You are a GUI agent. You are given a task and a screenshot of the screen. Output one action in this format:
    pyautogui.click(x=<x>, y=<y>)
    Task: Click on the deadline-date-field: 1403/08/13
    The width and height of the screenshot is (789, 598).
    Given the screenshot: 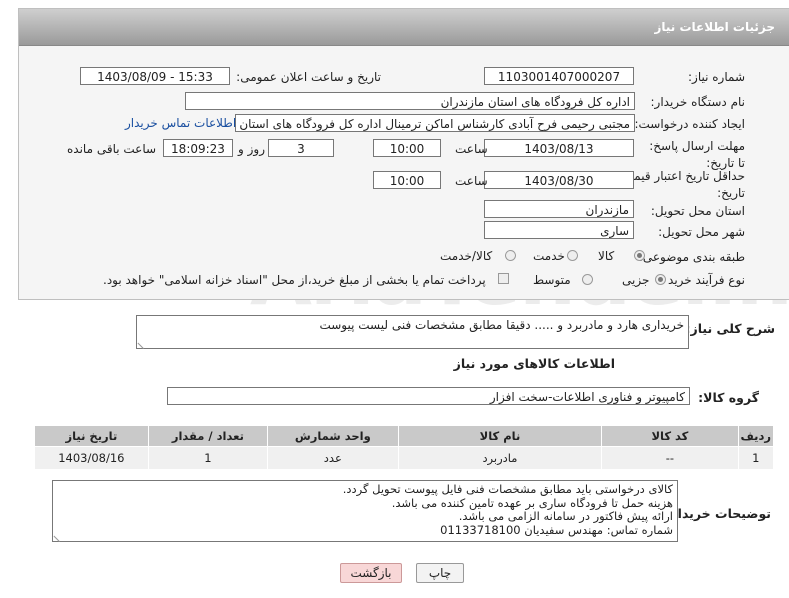 What is the action you would take?
    pyautogui.click(x=559, y=148)
    